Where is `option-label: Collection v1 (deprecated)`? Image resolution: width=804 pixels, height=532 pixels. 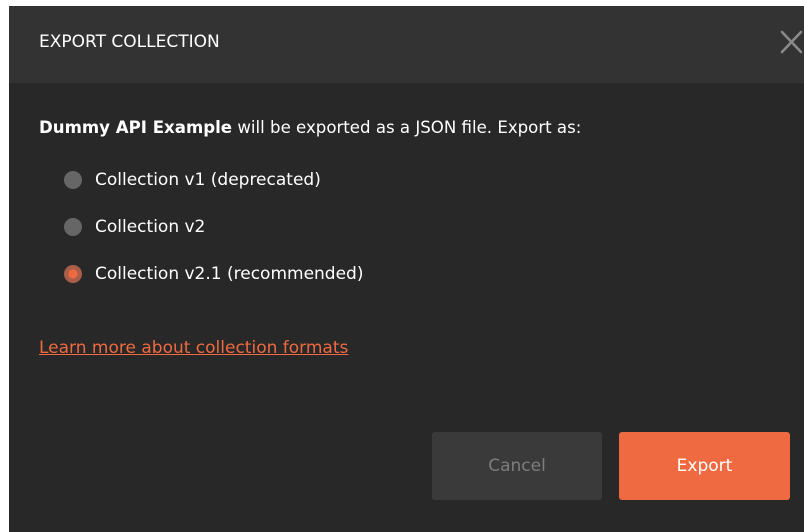
option-label: Collection v1 (deprecated) is located at coordinates (208, 180).